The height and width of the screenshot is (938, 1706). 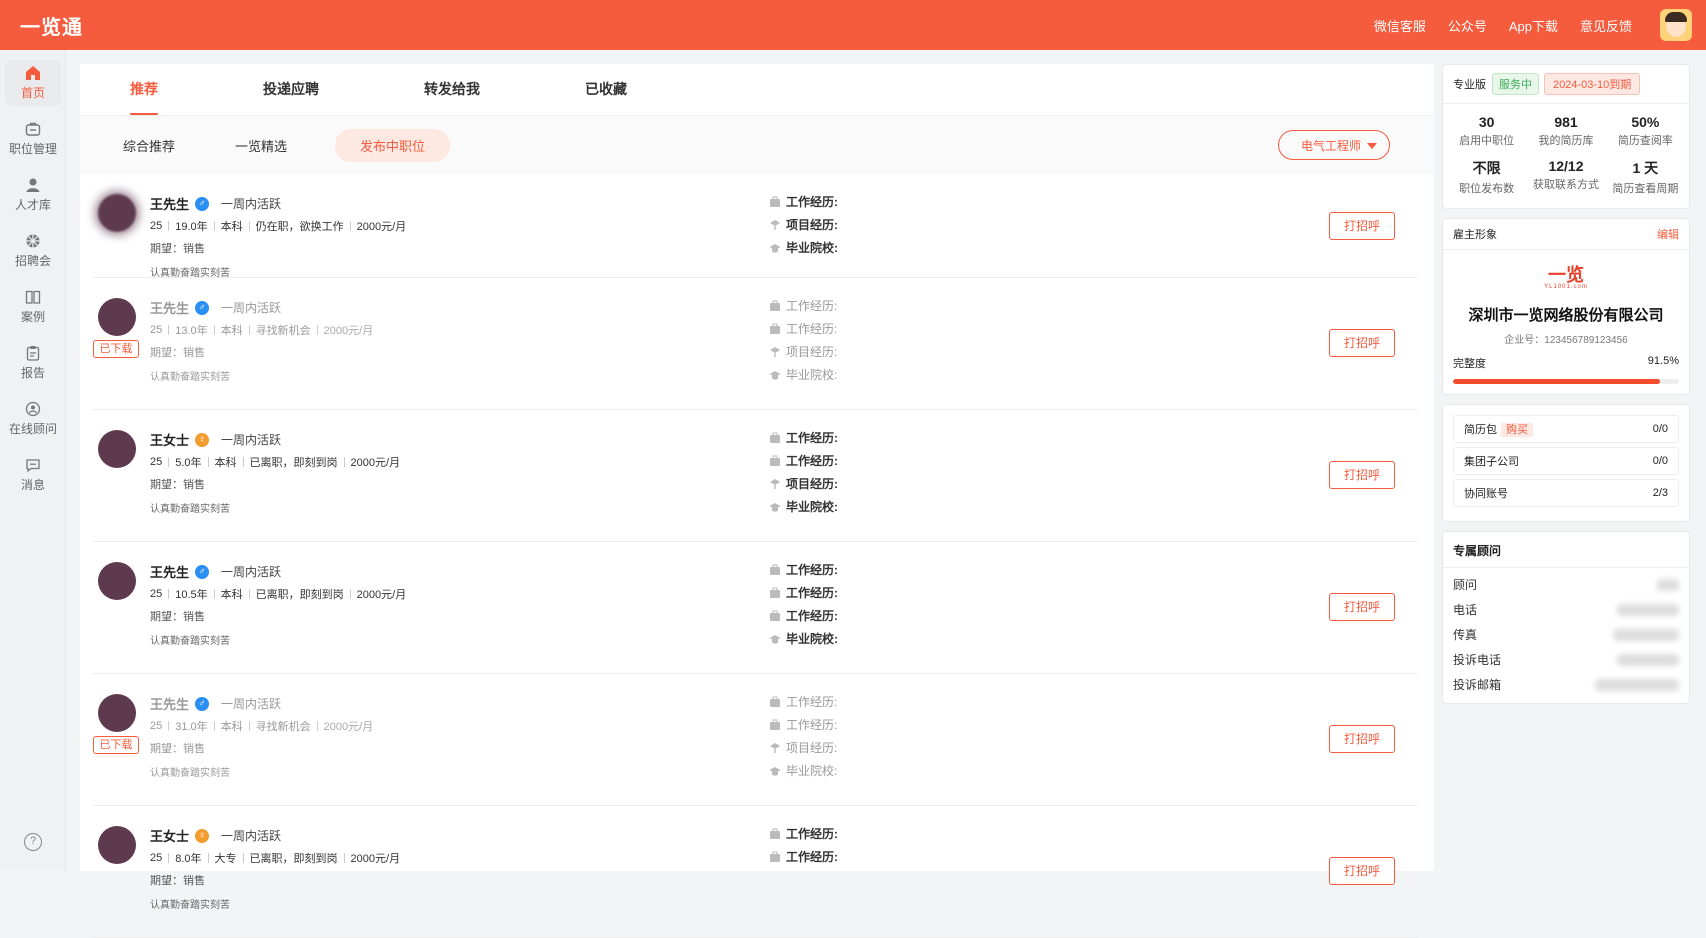 I want to click on tab-forwarded: 转发给我, so click(x=452, y=97).